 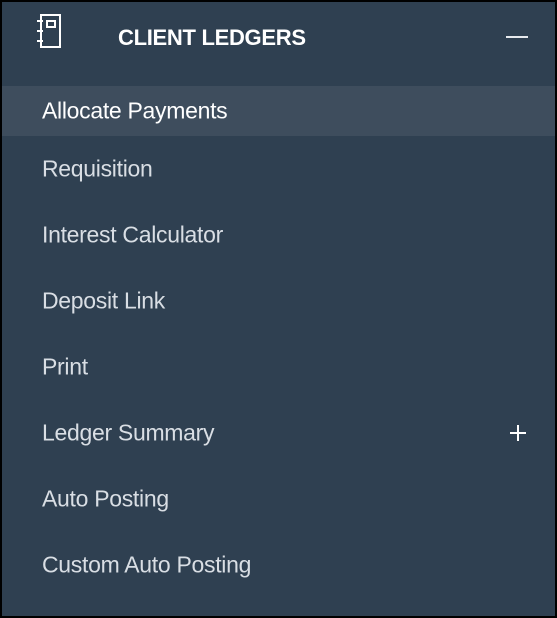 What do you see at coordinates (278, 235) in the screenshot?
I see `menu-item-interest-calculator: Interest Calculator` at bounding box center [278, 235].